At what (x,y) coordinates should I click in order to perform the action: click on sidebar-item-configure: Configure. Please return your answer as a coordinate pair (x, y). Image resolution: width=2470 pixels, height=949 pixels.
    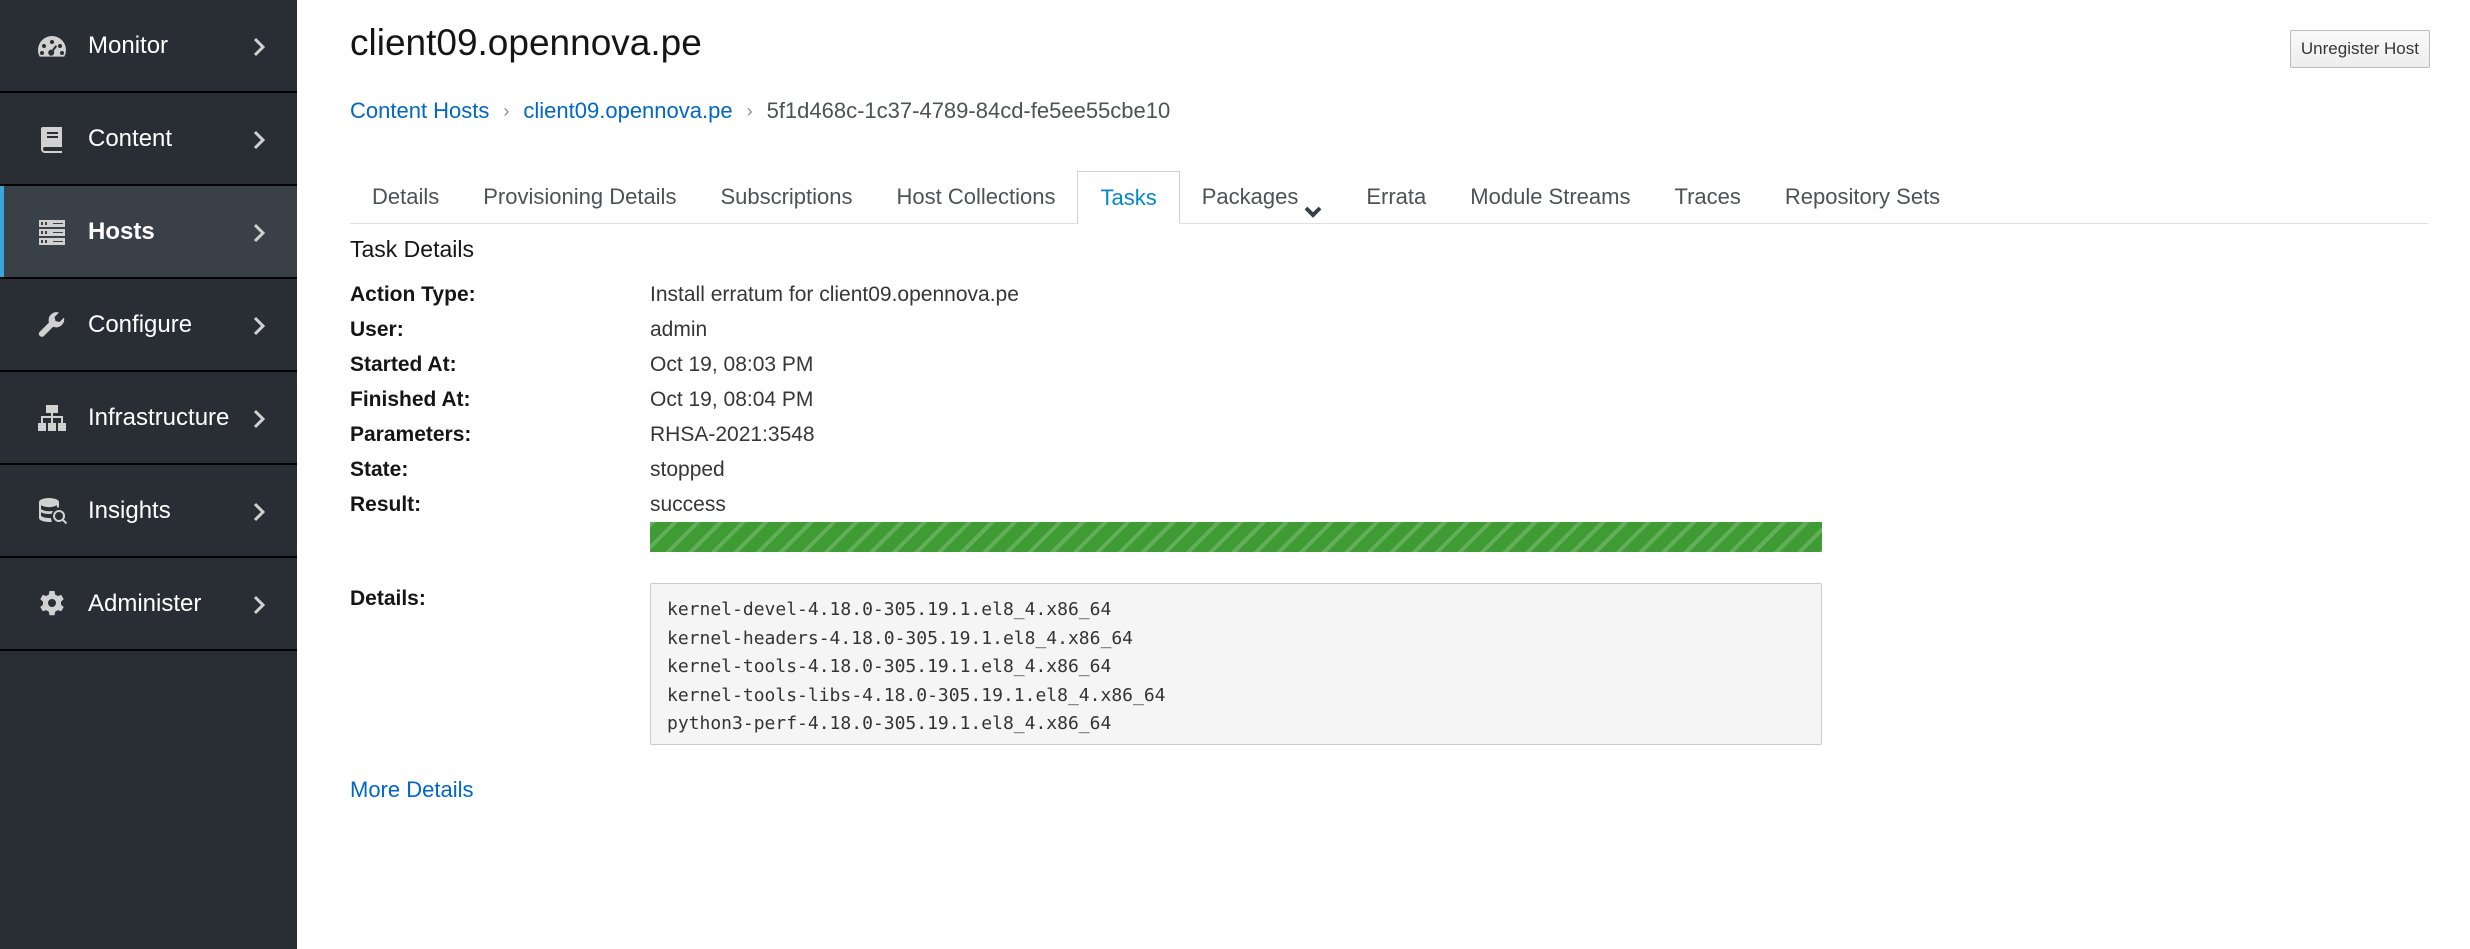
    Looking at the image, I should click on (148, 325).